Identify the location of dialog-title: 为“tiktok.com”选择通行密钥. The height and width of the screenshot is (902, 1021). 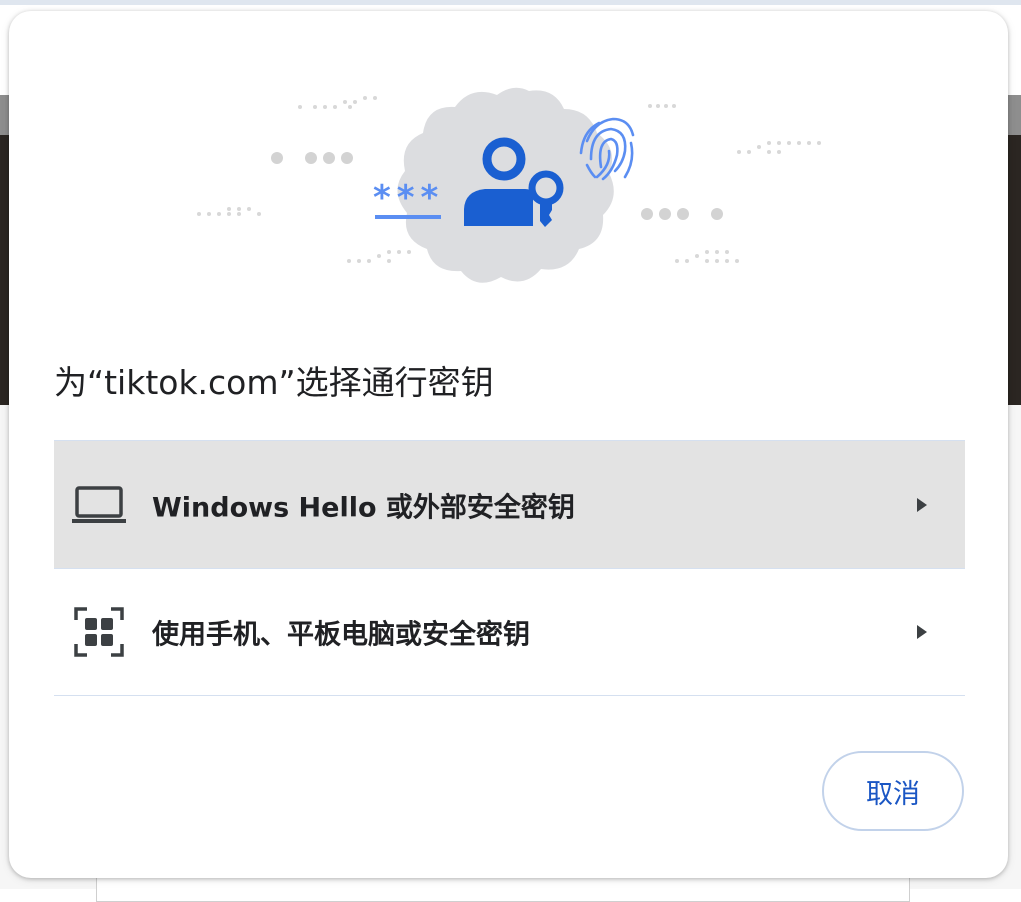
(274, 382).